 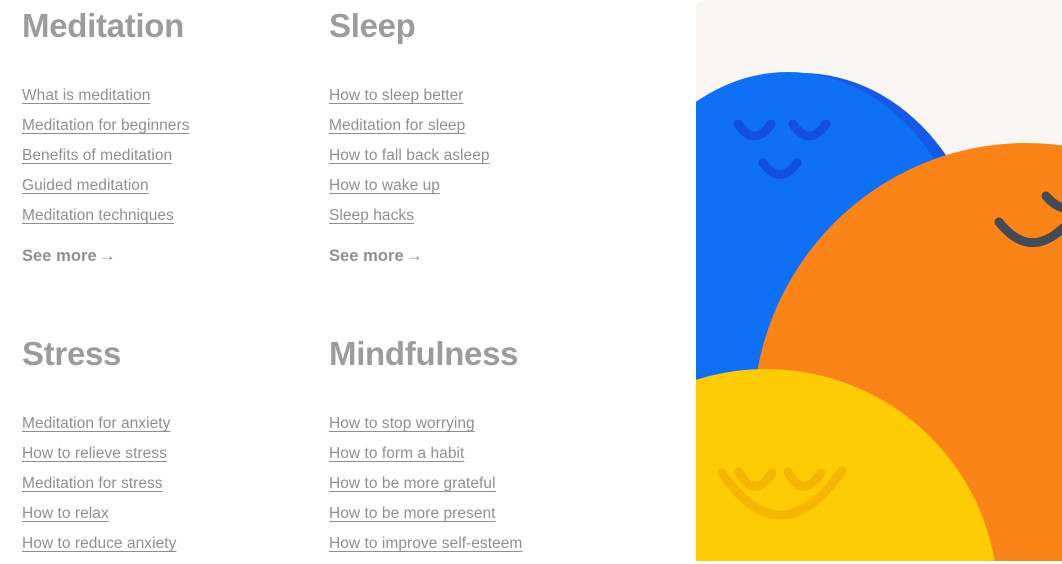 What do you see at coordinates (499, 125) in the screenshot?
I see `list-item: Meditation for sleep` at bounding box center [499, 125].